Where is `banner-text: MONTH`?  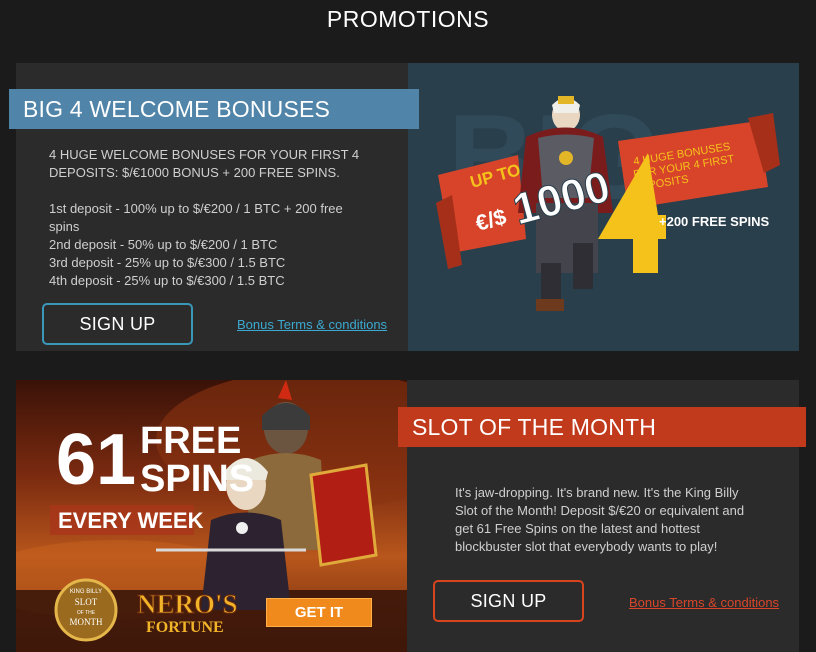 banner-text: MONTH is located at coordinates (86, 622).